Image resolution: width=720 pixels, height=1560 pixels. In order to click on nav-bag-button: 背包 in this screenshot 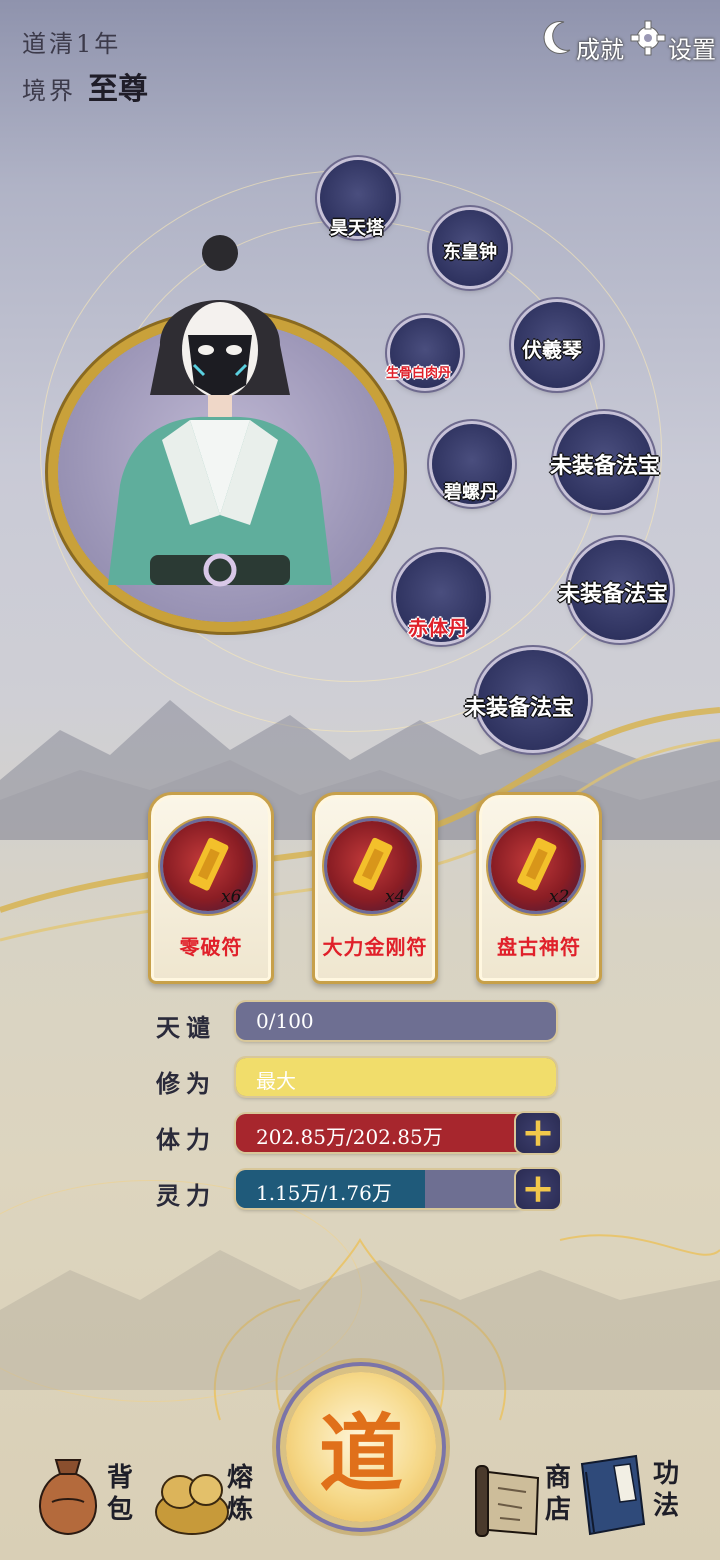, I will do `click(85, 1494)`.